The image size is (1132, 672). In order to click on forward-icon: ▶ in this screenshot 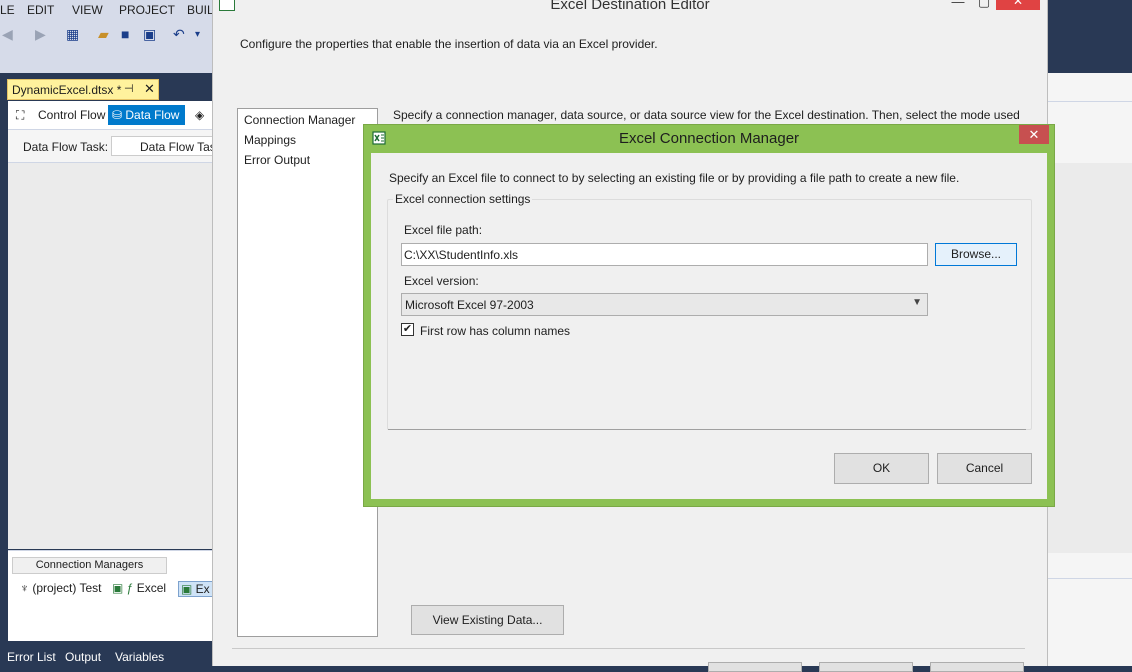, I will do `click(40, 34)`.